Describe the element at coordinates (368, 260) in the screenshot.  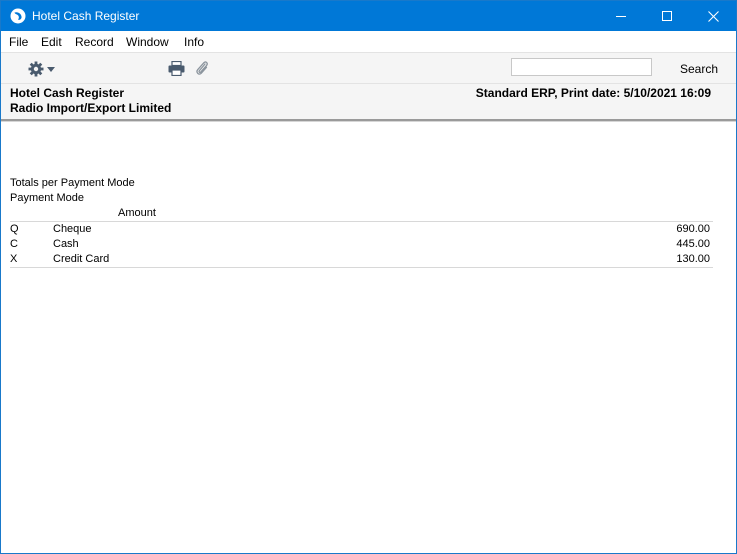
I see `table-row: X Credit Card 130.00` at that location.